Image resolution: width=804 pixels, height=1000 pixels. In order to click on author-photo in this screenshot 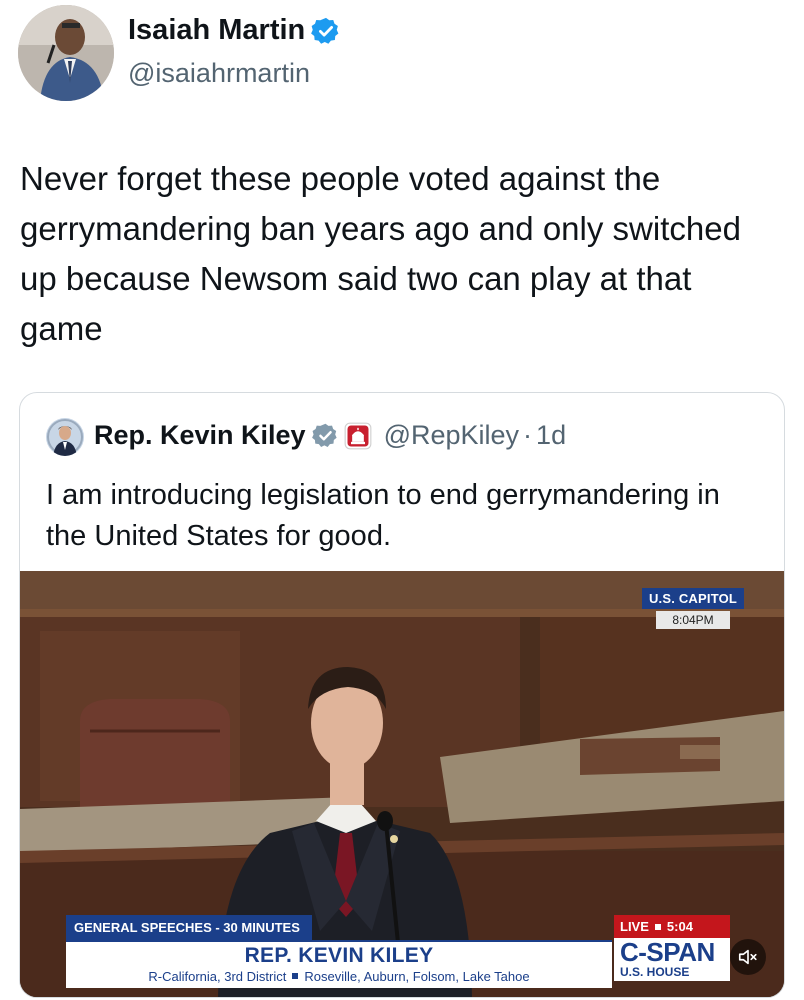, I will do `click(66, 53)`.